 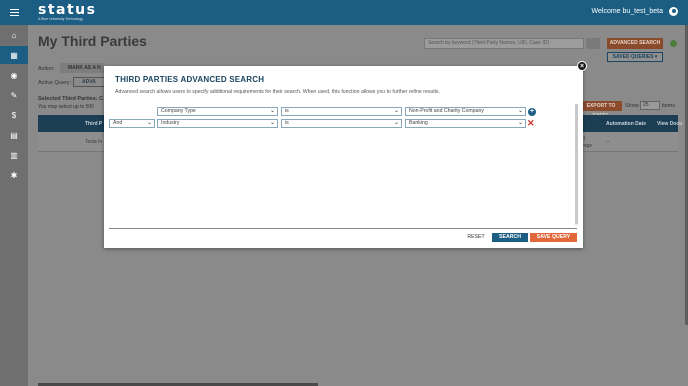 I want to click on reports-icon: ▥, so click(x=14, y=155).